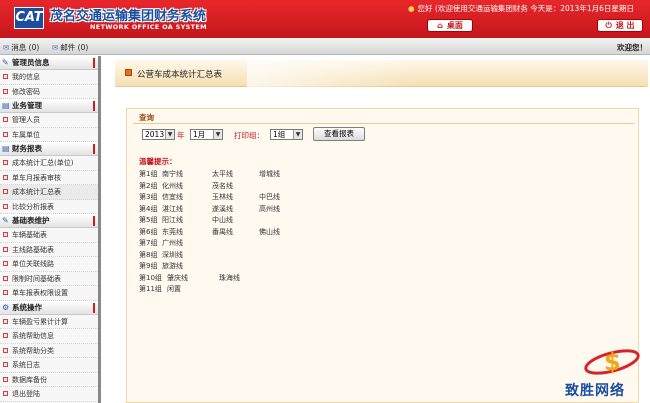 The width and height of the screenshot is (650, 403). What do you see at coordinates (209, 208) in the screenshot?
I see `list-item: 第4组 湛江线 遂溪线 高州线` at bounding box center [209, 208].